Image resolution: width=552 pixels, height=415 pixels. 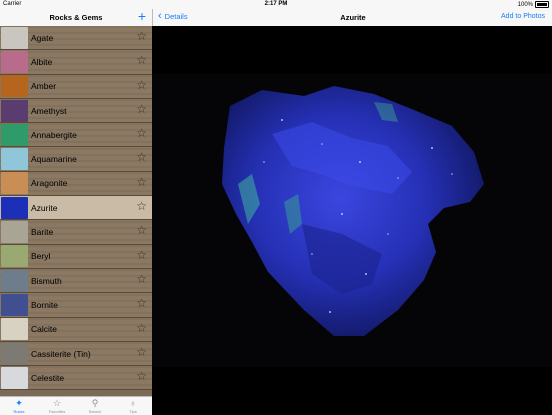 I want to click on detail-title: Azurite, so click(x=353, y=17).